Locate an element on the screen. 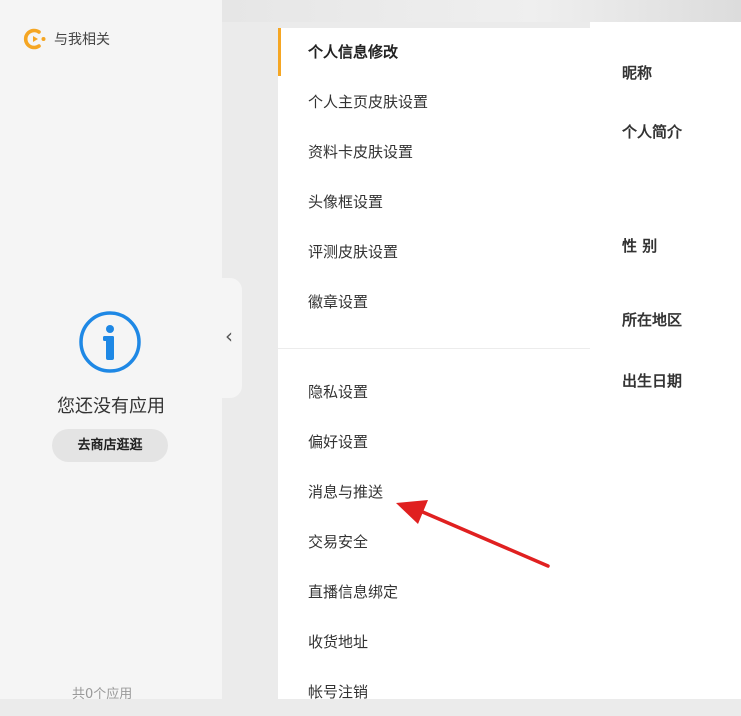  go-to-store-button: 去商店逛逛 is located at coordinates (110, 445).